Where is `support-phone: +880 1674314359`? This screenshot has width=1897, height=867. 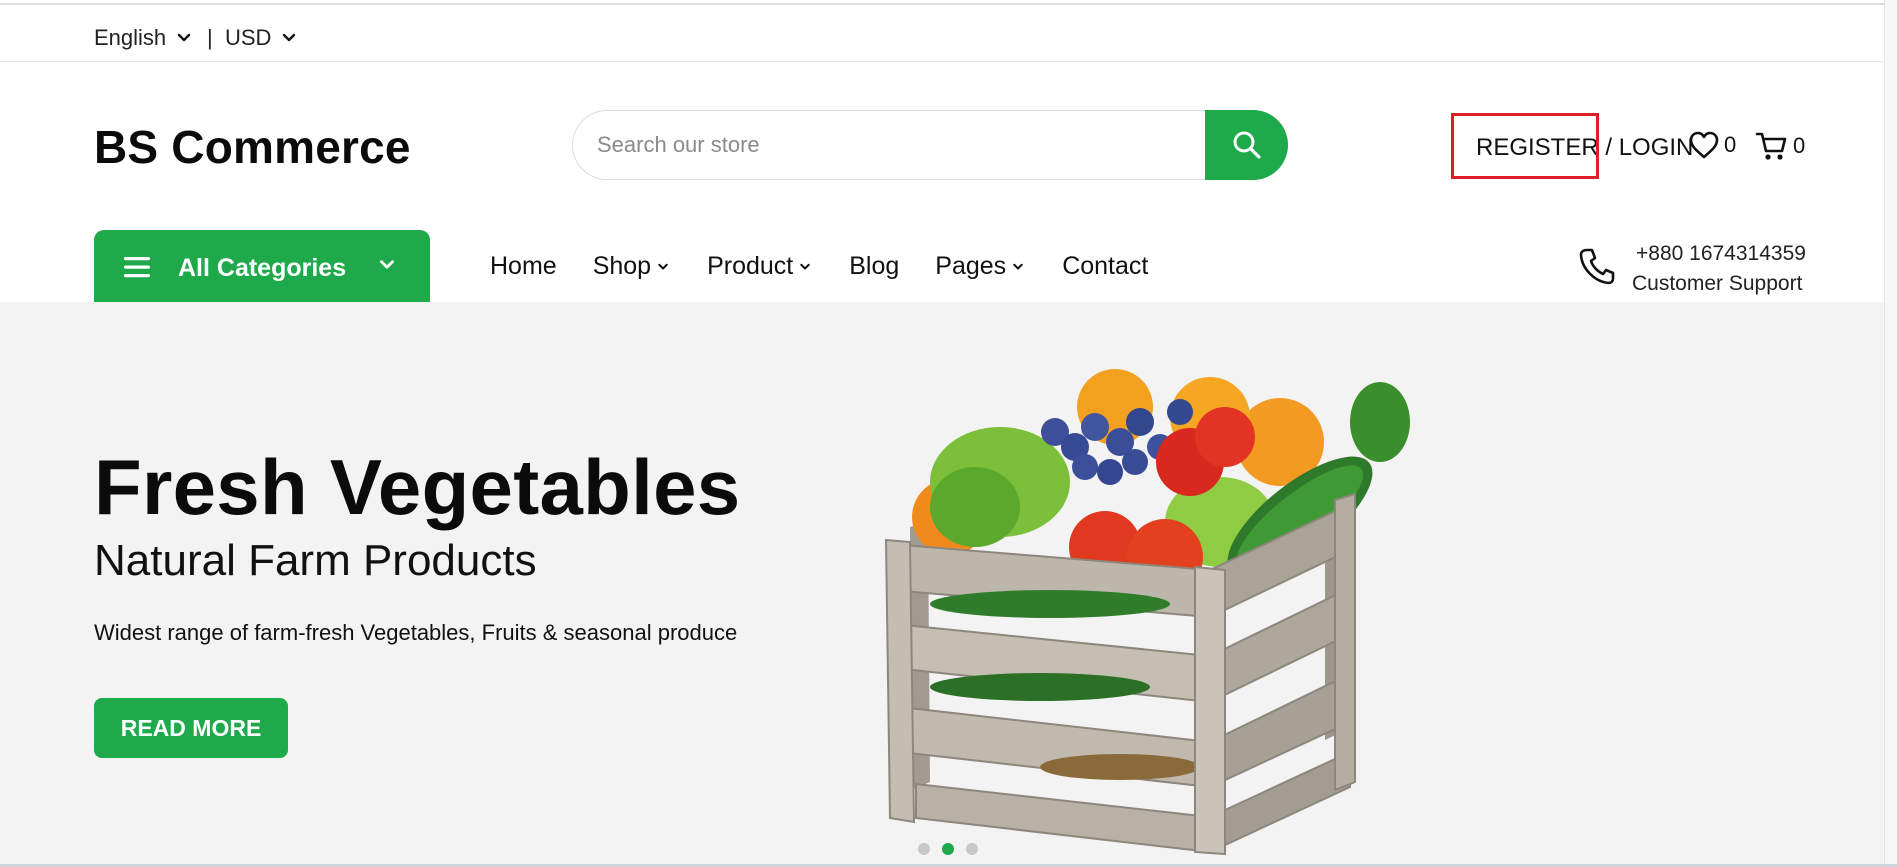 support-phone: +880 1674314359 is located at coordinates (1721, 253).